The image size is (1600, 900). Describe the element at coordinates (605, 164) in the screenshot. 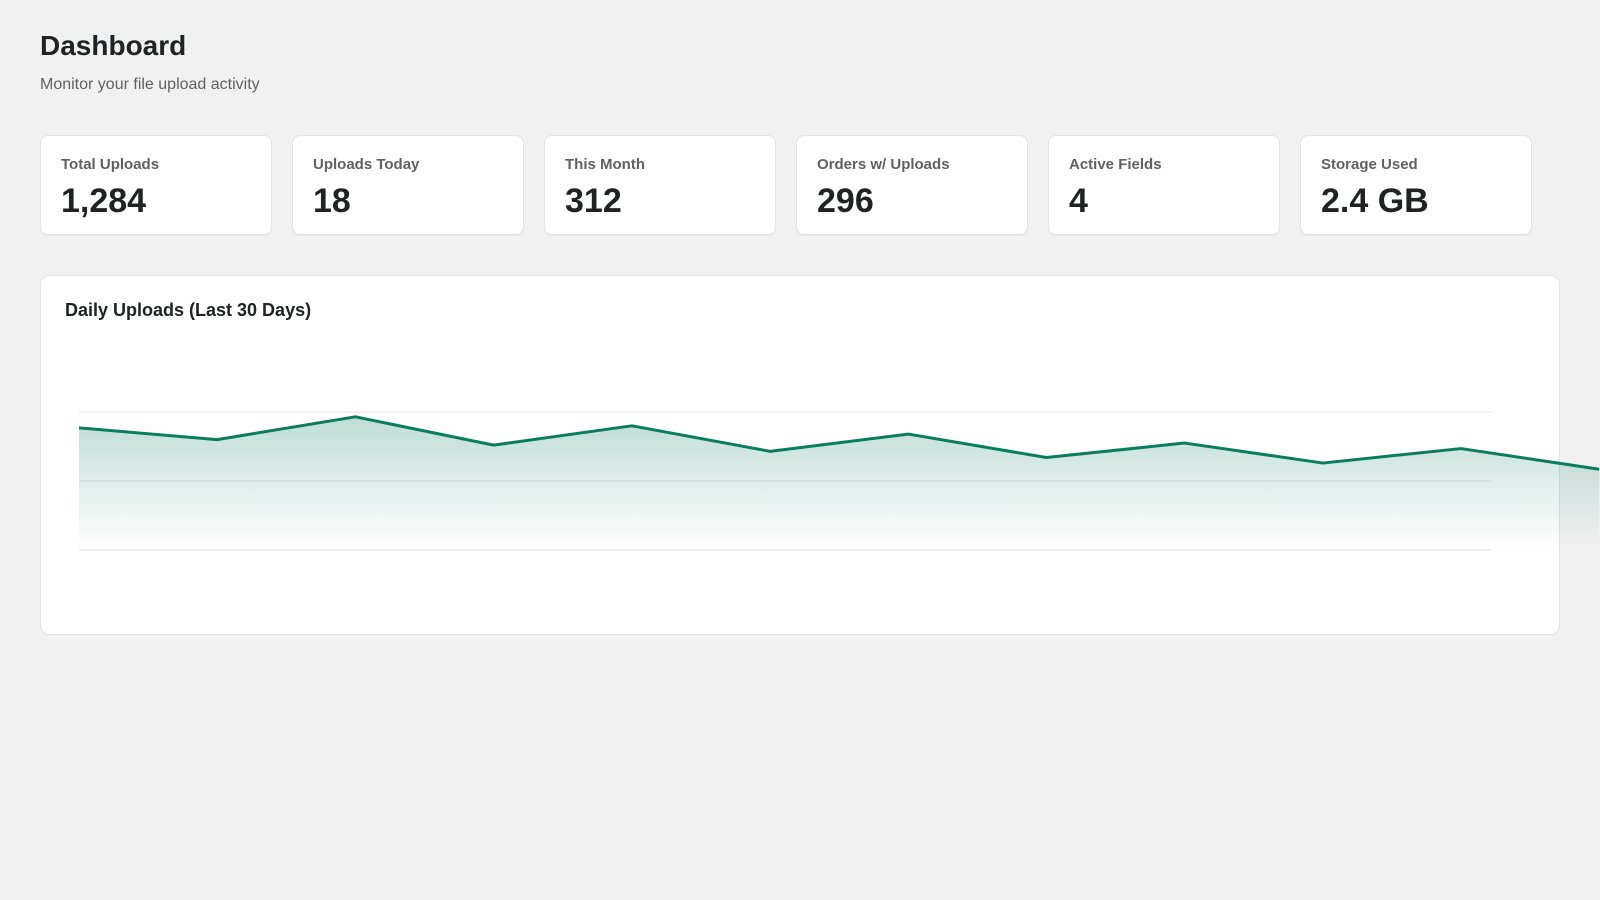

I see `stat-label: This Month` at that location.